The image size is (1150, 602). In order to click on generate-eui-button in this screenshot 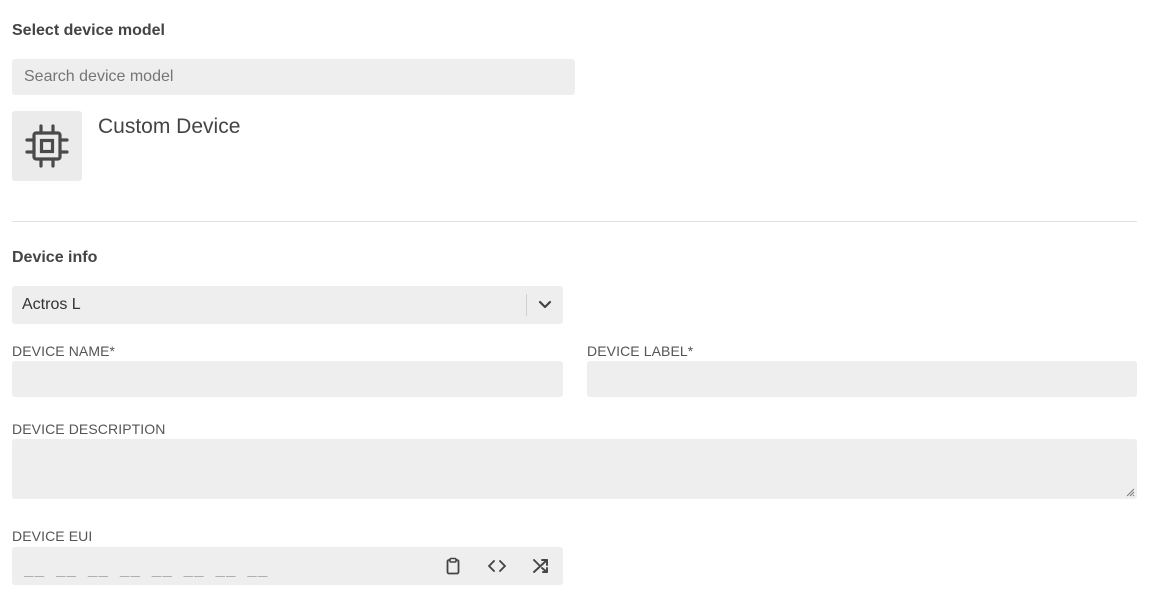, I will do `click(541, 566)`.